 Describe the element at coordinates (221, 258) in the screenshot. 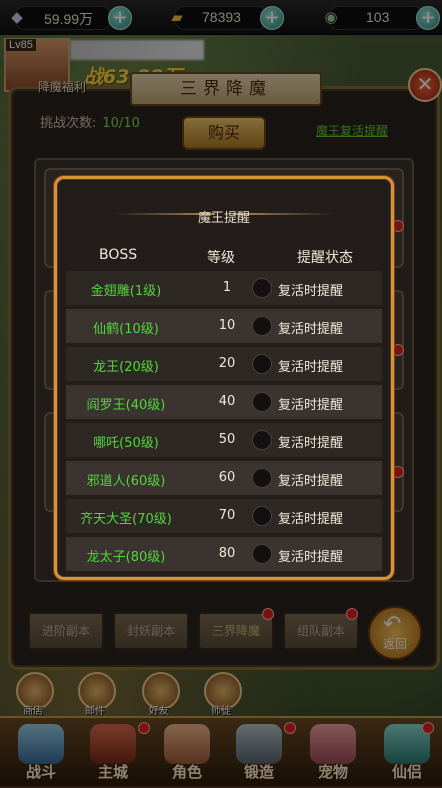

I see `header-level: 等级` at that location.